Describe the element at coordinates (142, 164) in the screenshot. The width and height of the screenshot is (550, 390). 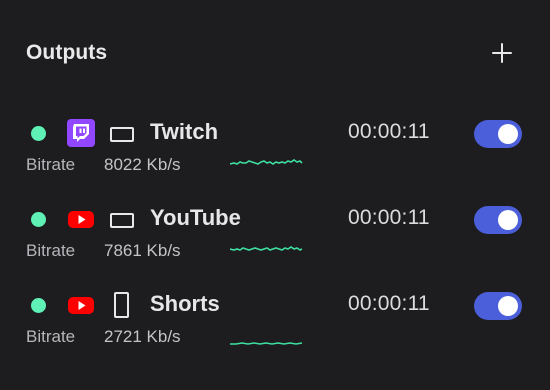
I see `bitrate-value: 8022 Kb/s` at that location.